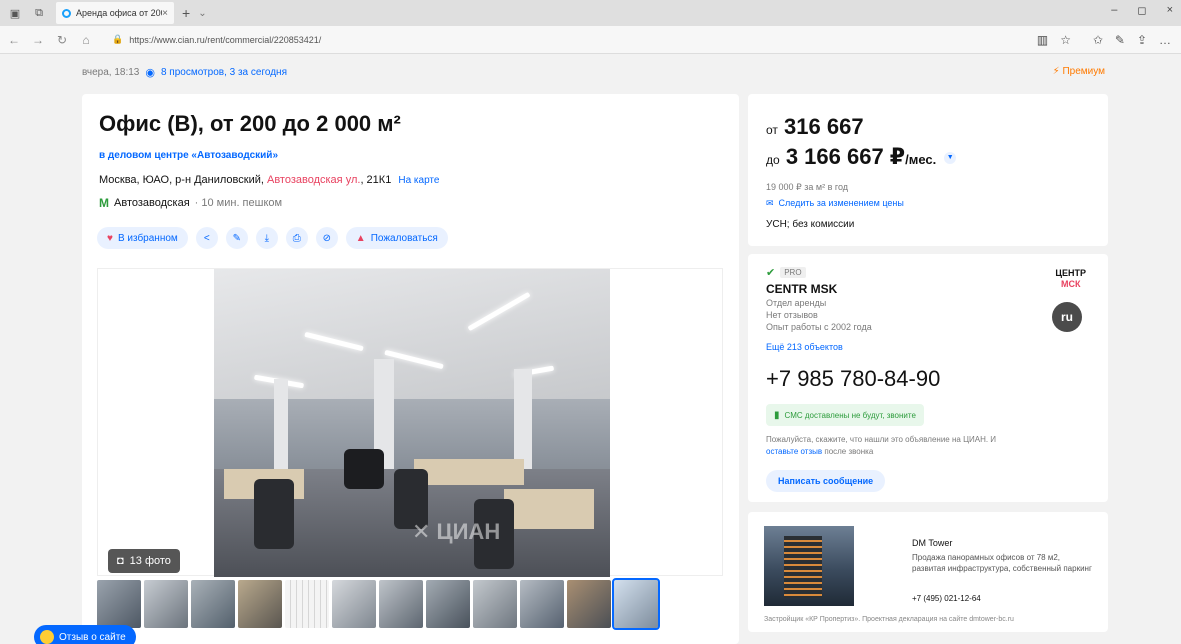  Describe the element at coordinates (186, 13) in the screenshot. I see `new-tab-icon: +` at that location.